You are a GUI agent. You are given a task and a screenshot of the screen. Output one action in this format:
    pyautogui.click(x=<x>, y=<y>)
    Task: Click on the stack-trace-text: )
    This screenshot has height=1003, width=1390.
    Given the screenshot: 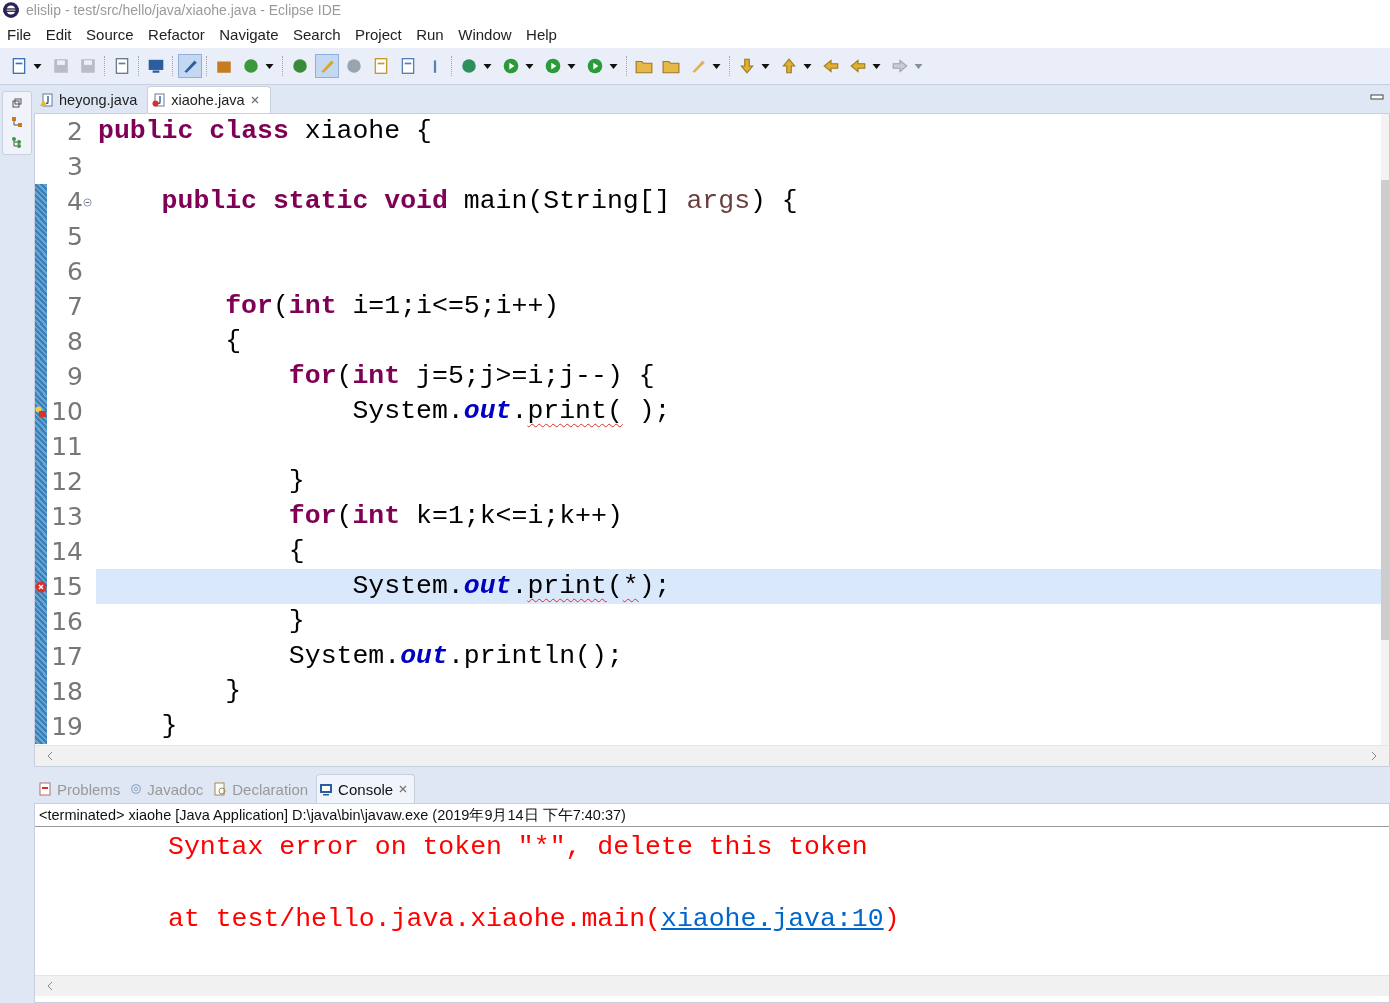 What is the action you would take?
    pyautogui.click(x=891, y=919)
    